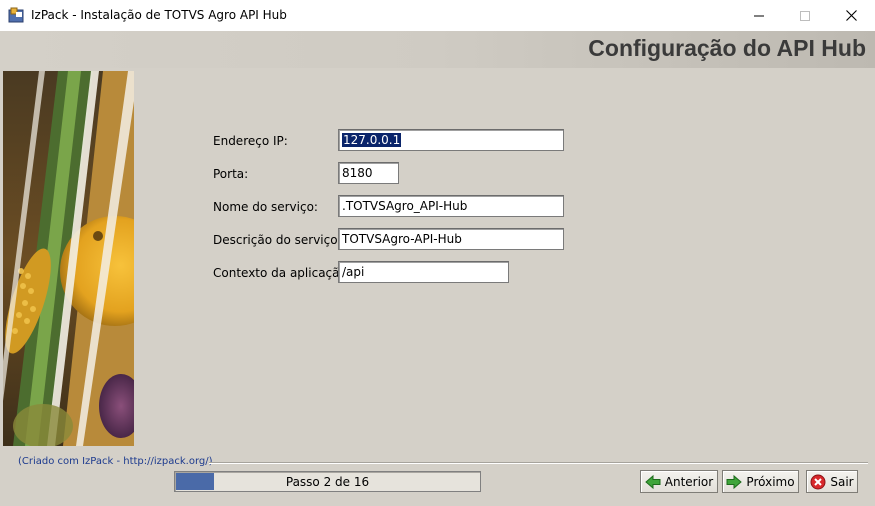  I want to click on previous-button: Anterior, so click(679, 481).